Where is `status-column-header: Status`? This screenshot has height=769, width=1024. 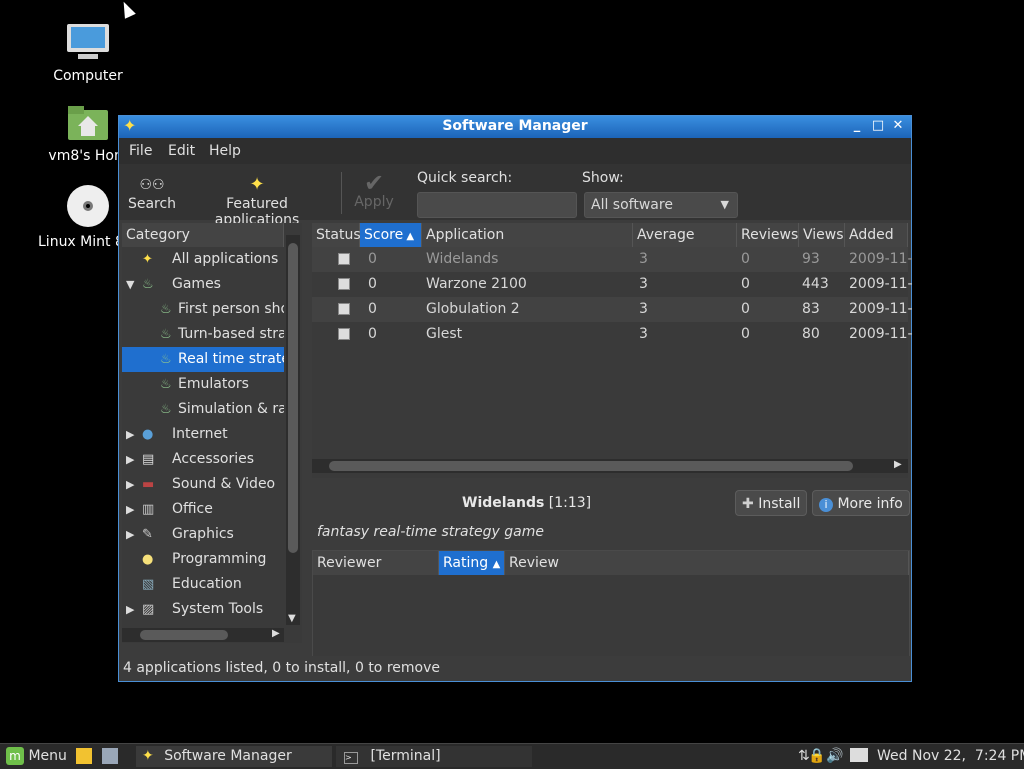
status-column-header: Status is located at coordinates (336, 235).